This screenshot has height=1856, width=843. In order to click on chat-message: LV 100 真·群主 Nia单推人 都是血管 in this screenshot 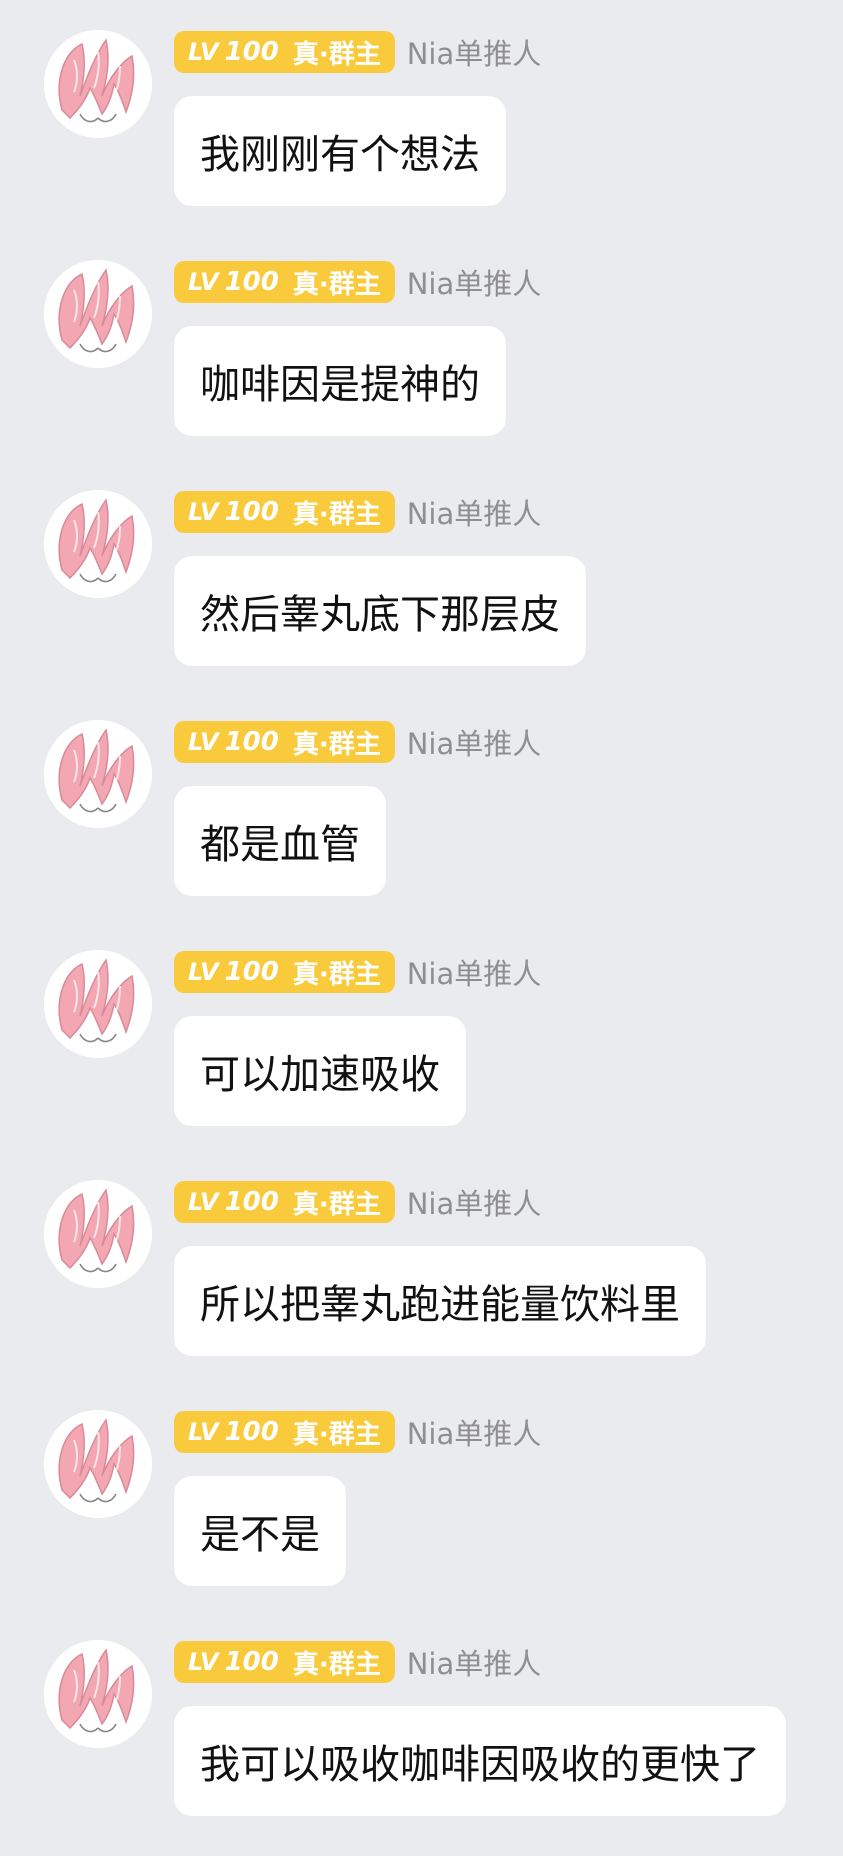, I will do `click(421, 805)`.